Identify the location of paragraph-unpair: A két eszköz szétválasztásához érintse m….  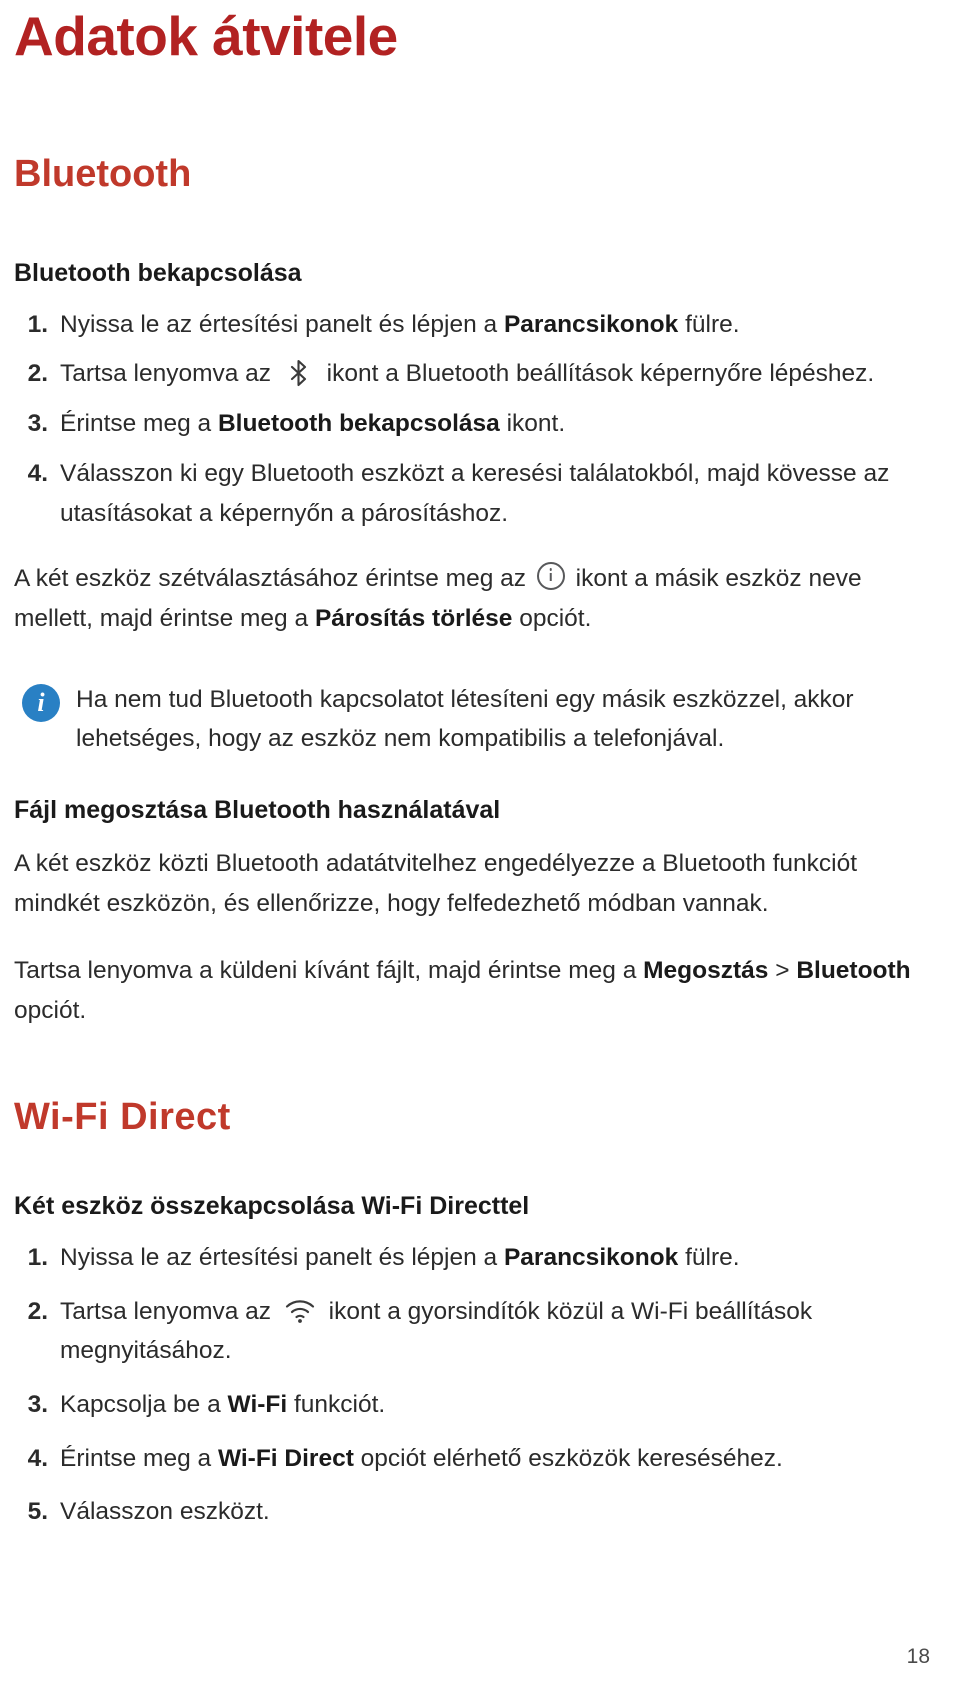
(472, 586).